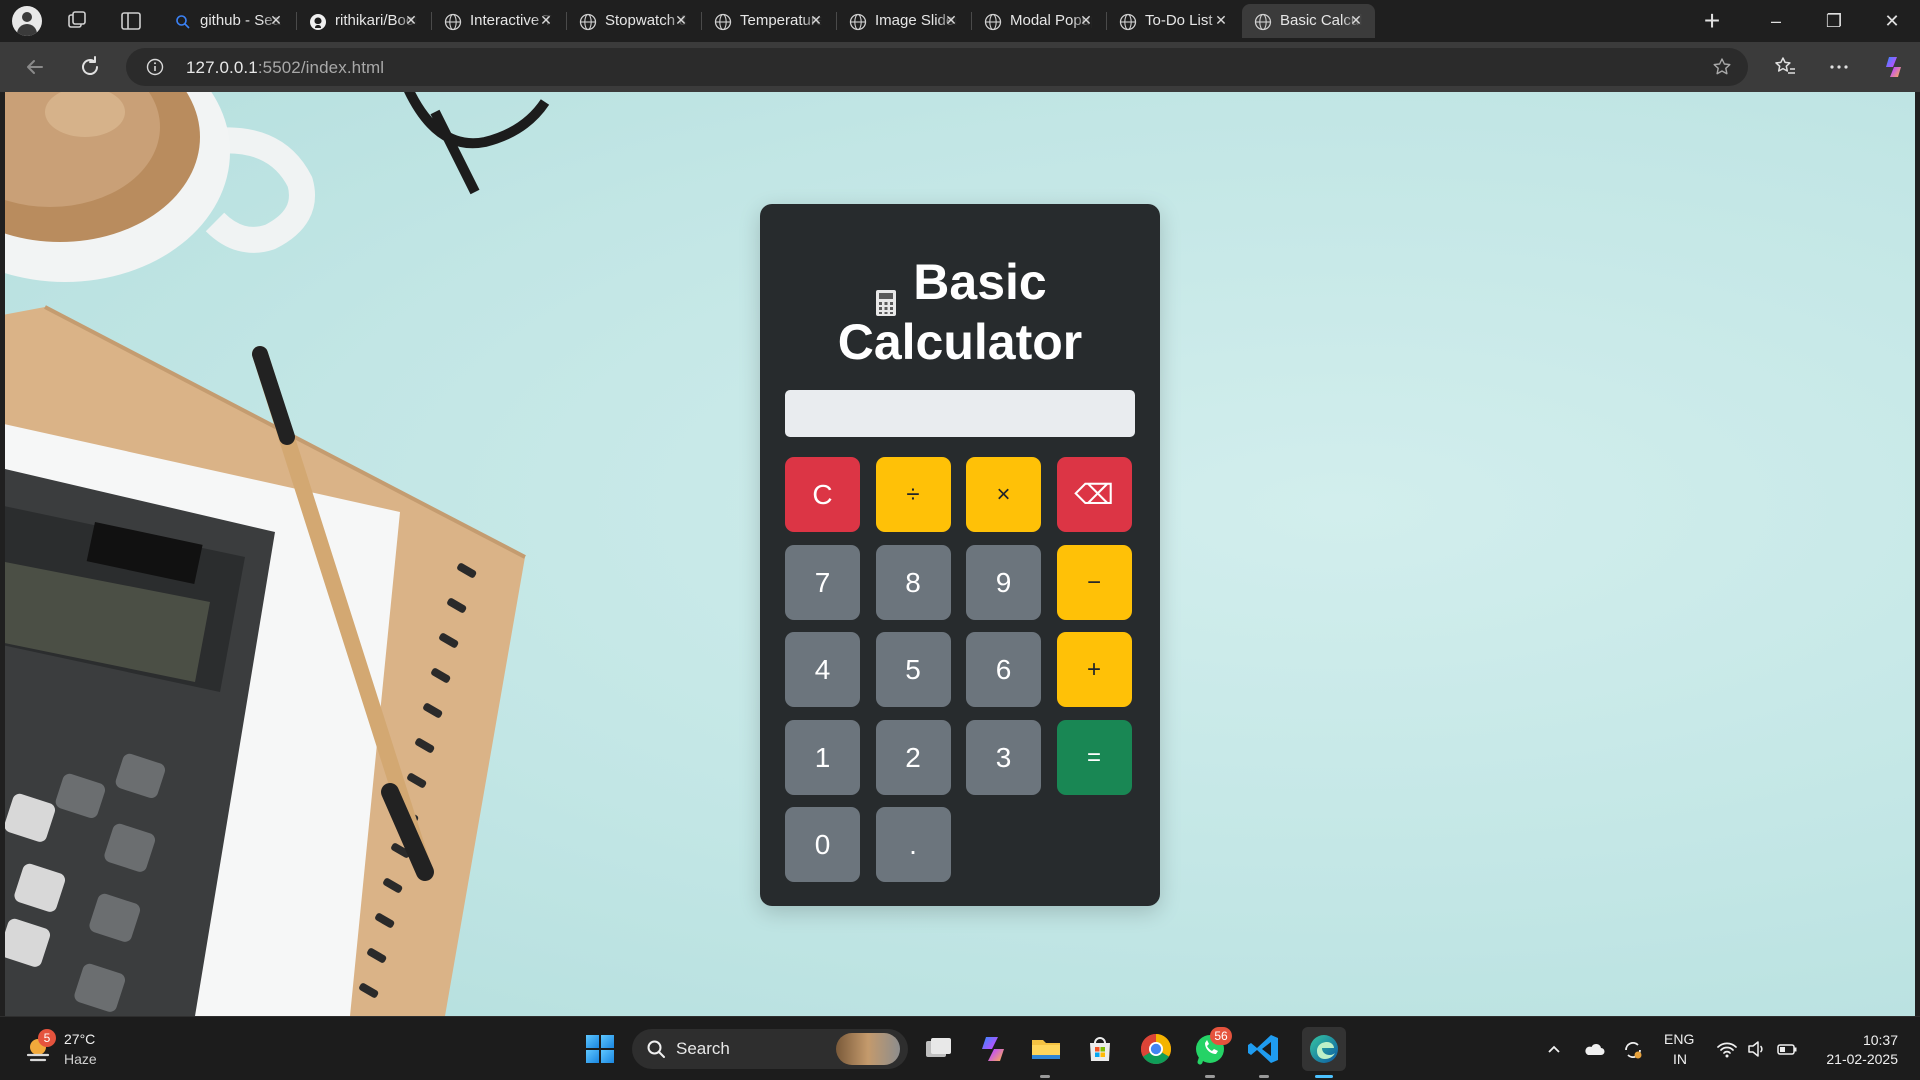 This screenshot has height=1080, width=1920. What do you see at coordinates (47, 1038) in the screenshot?
I see `weather-badge: 5` at bounding box center [47, 1038].